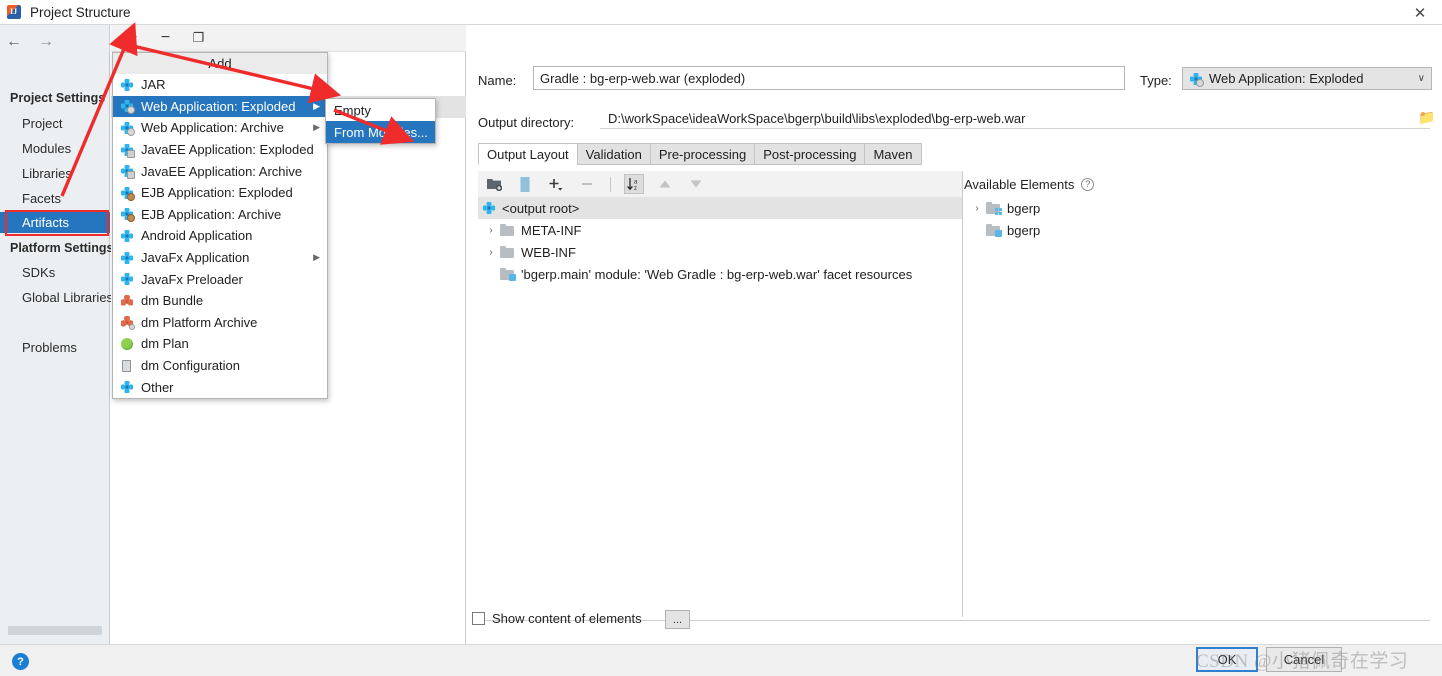  What do you see at coordinates (46, 42) in the screenshot?
I see `nav-forward-icon: →` at bounding box center [46, 42].